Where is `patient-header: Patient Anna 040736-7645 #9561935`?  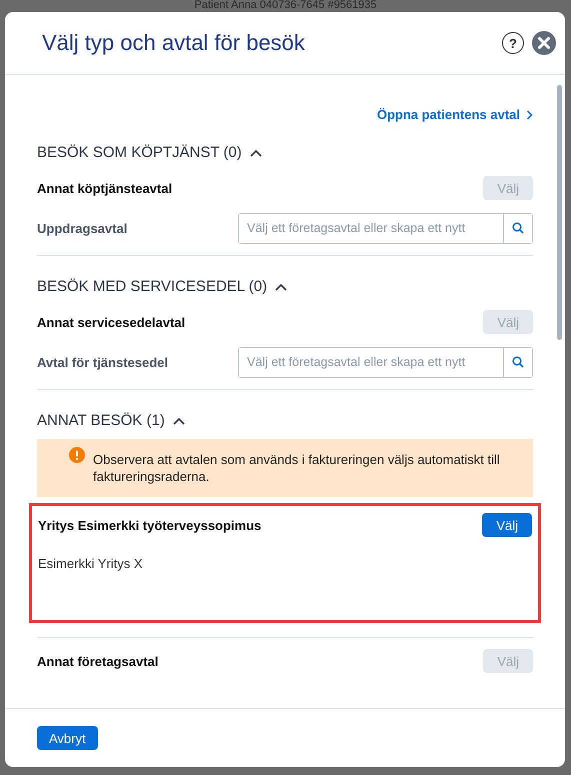 patient-header: Patient Anna 040736-7645 #9561935 is located at coordinates (285, 5).